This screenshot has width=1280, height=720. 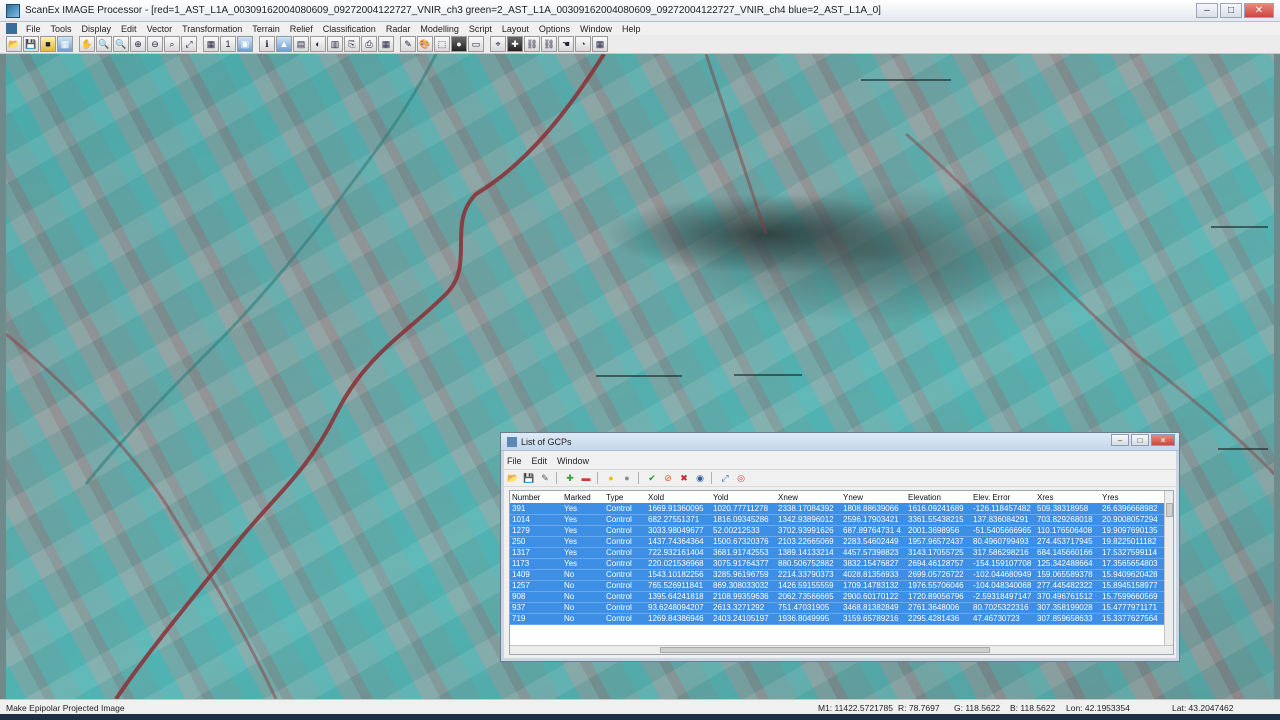 What do you see at coordinates (627, 478) in the screenshot?
I see `gray-circle-icon: ●` at bounding box center [627, 478].